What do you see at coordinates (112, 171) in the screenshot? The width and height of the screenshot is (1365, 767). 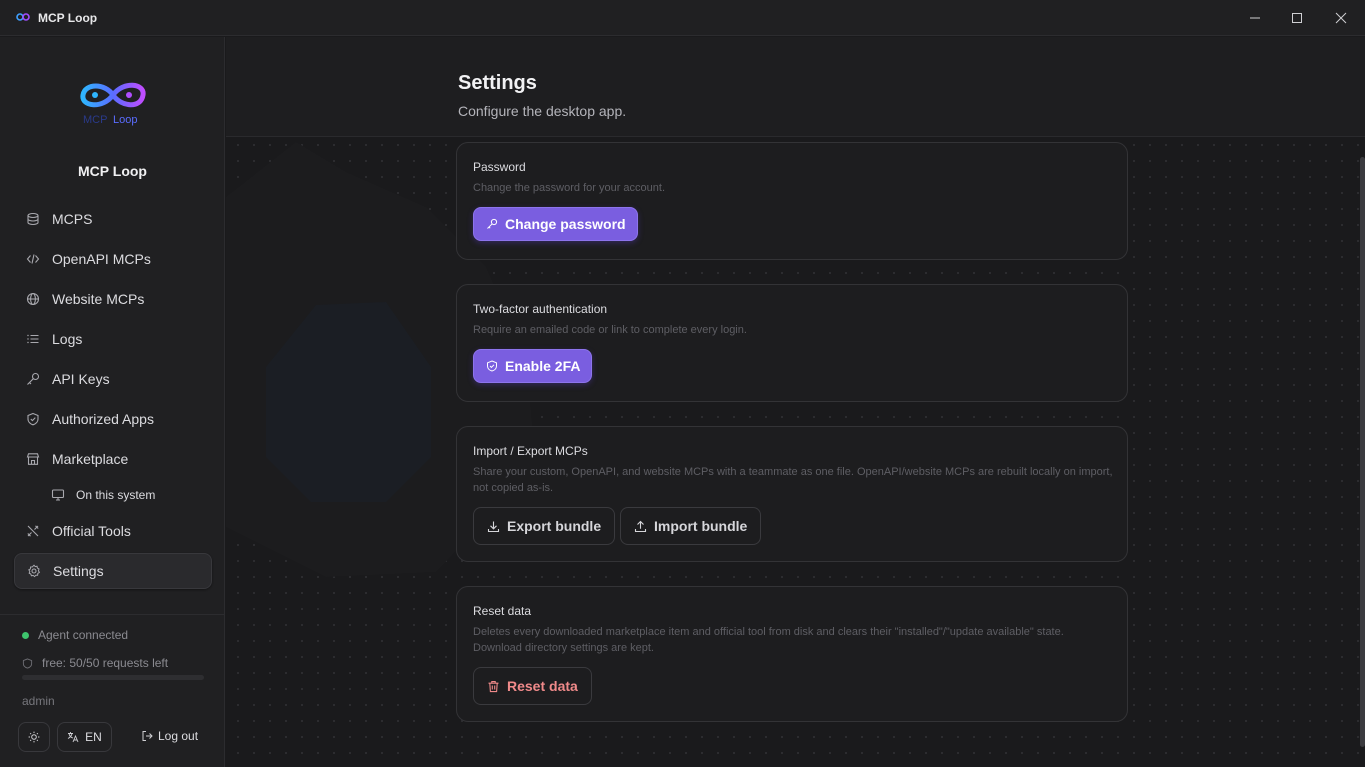 I see `brand-name: MCP Loop` at bounding box center [112, 171].